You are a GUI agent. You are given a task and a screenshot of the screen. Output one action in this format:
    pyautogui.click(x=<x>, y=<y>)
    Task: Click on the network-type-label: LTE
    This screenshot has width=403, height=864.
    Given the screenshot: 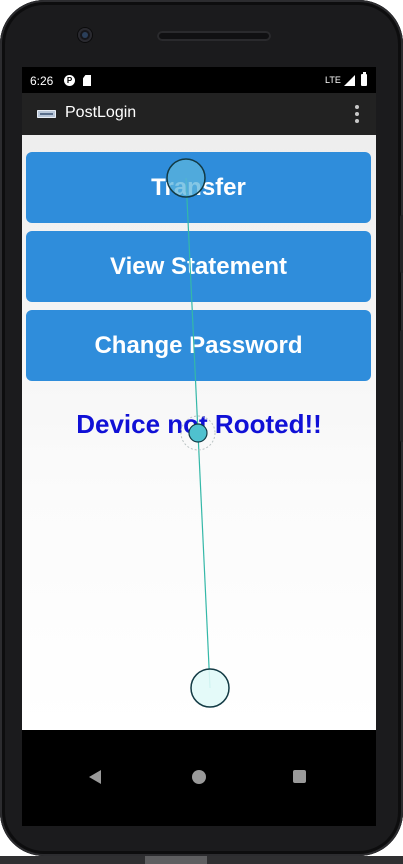 What is the action you would take?
    pyautogui.click(x=333, y=80)
    